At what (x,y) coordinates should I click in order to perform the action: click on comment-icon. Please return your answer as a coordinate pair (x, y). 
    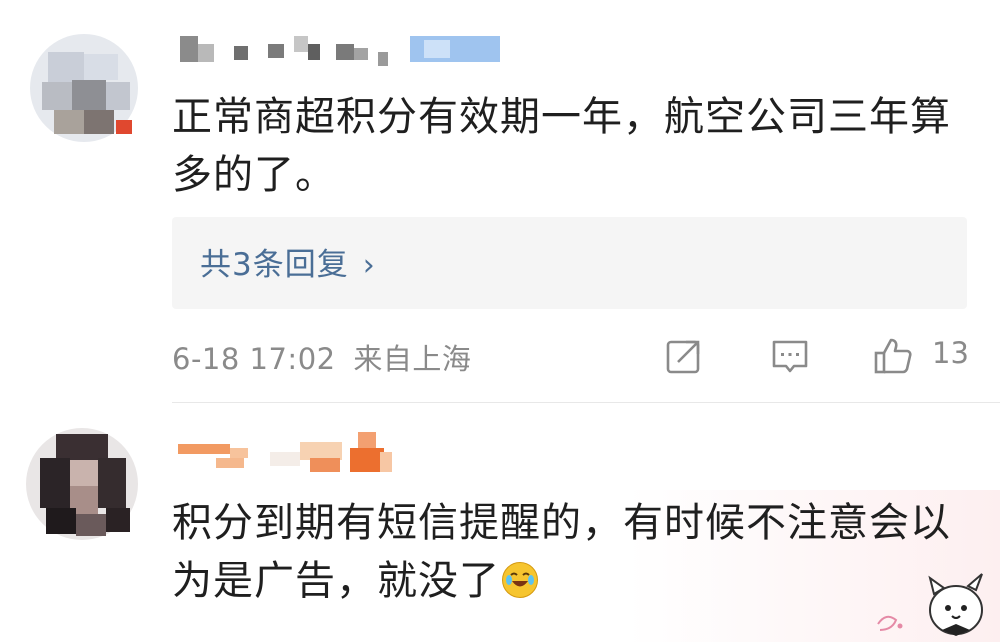
    Looking at the image, I should click on (790, 356).